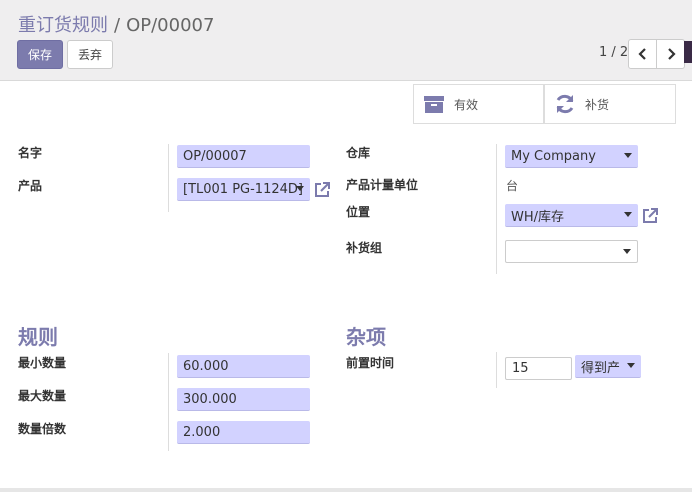 The width and height of the screenshot is (692, 492). What do you see at coordinates (366, 337) in the screenshot?
I see `misc-section-title: 杂项` at bounding box center [366, 337].